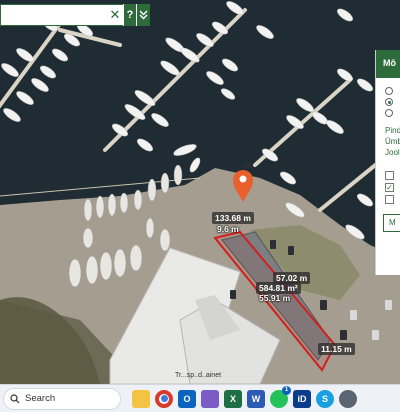 This screenshot has width=400, height=412. What do you see at coordinates (129, 15) in the screenshot?
I see `help-button: ?` at bounding box center [129, 15].